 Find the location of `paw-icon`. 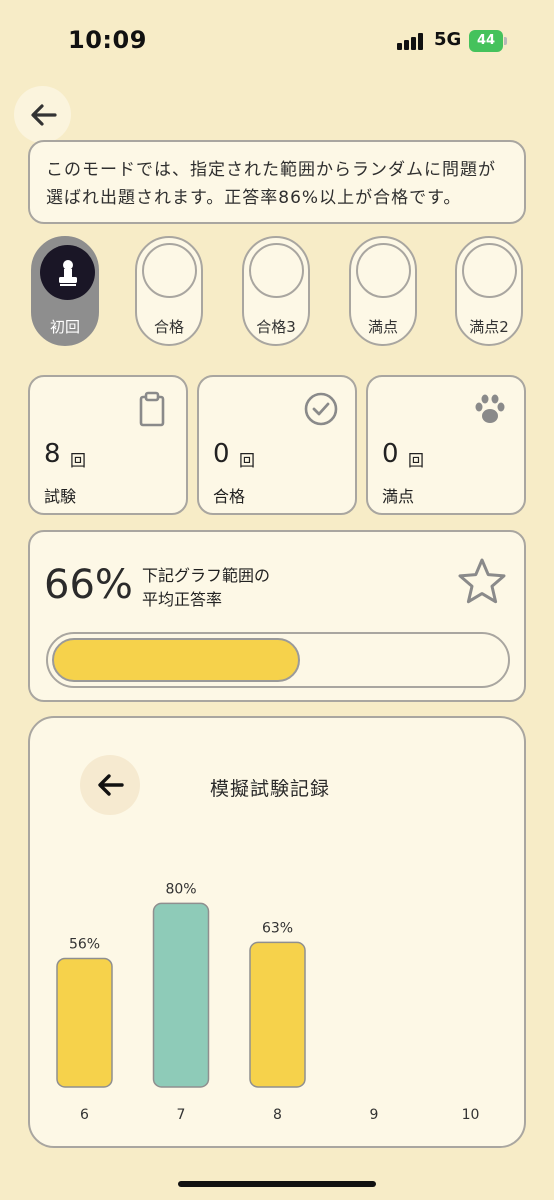

paw-icon is located at coordinates (490, 408).